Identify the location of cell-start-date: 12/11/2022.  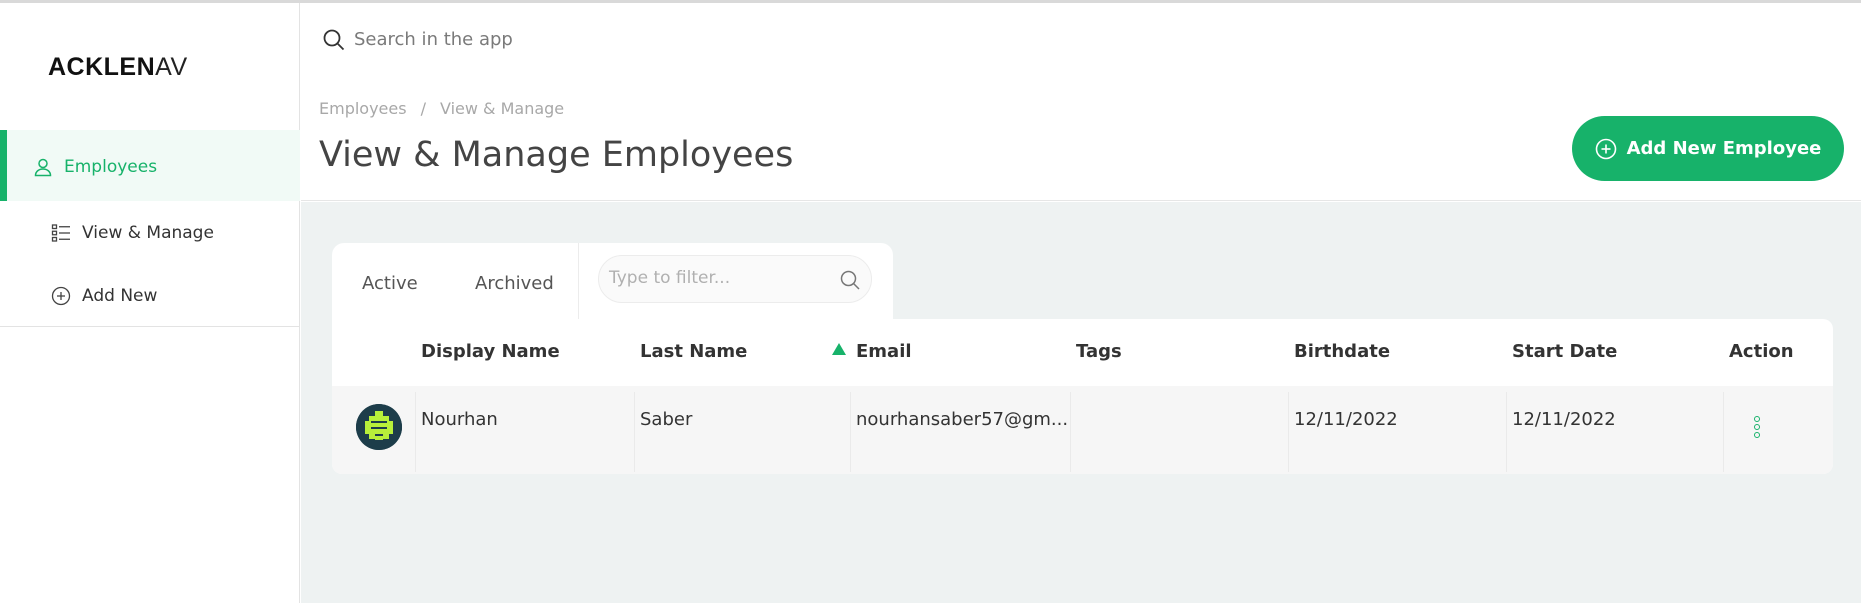
(1564, 419).